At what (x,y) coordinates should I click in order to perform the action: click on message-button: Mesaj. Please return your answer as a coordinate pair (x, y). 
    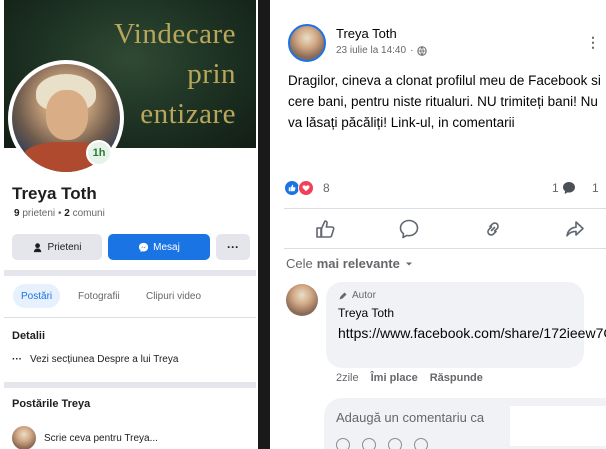
    Looking at the image, I should click on (159, 247).